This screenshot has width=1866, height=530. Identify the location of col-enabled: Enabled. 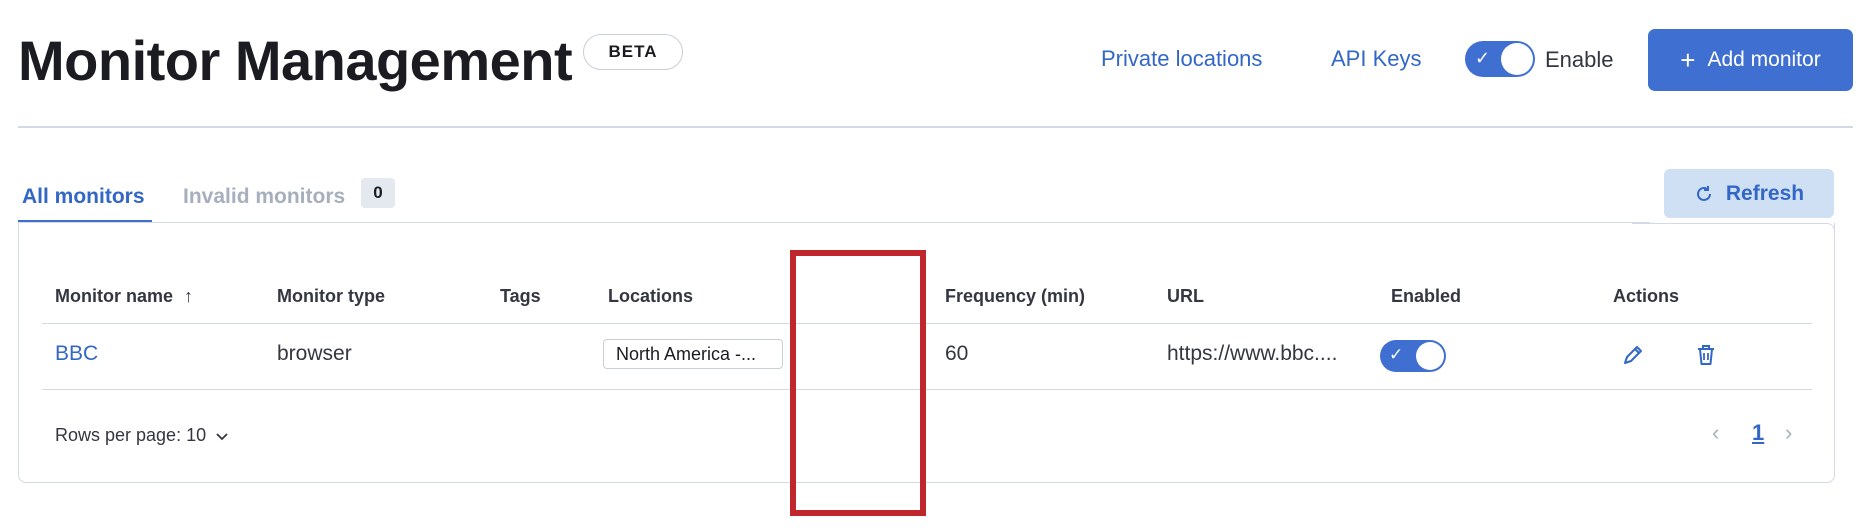
(1426, 296).